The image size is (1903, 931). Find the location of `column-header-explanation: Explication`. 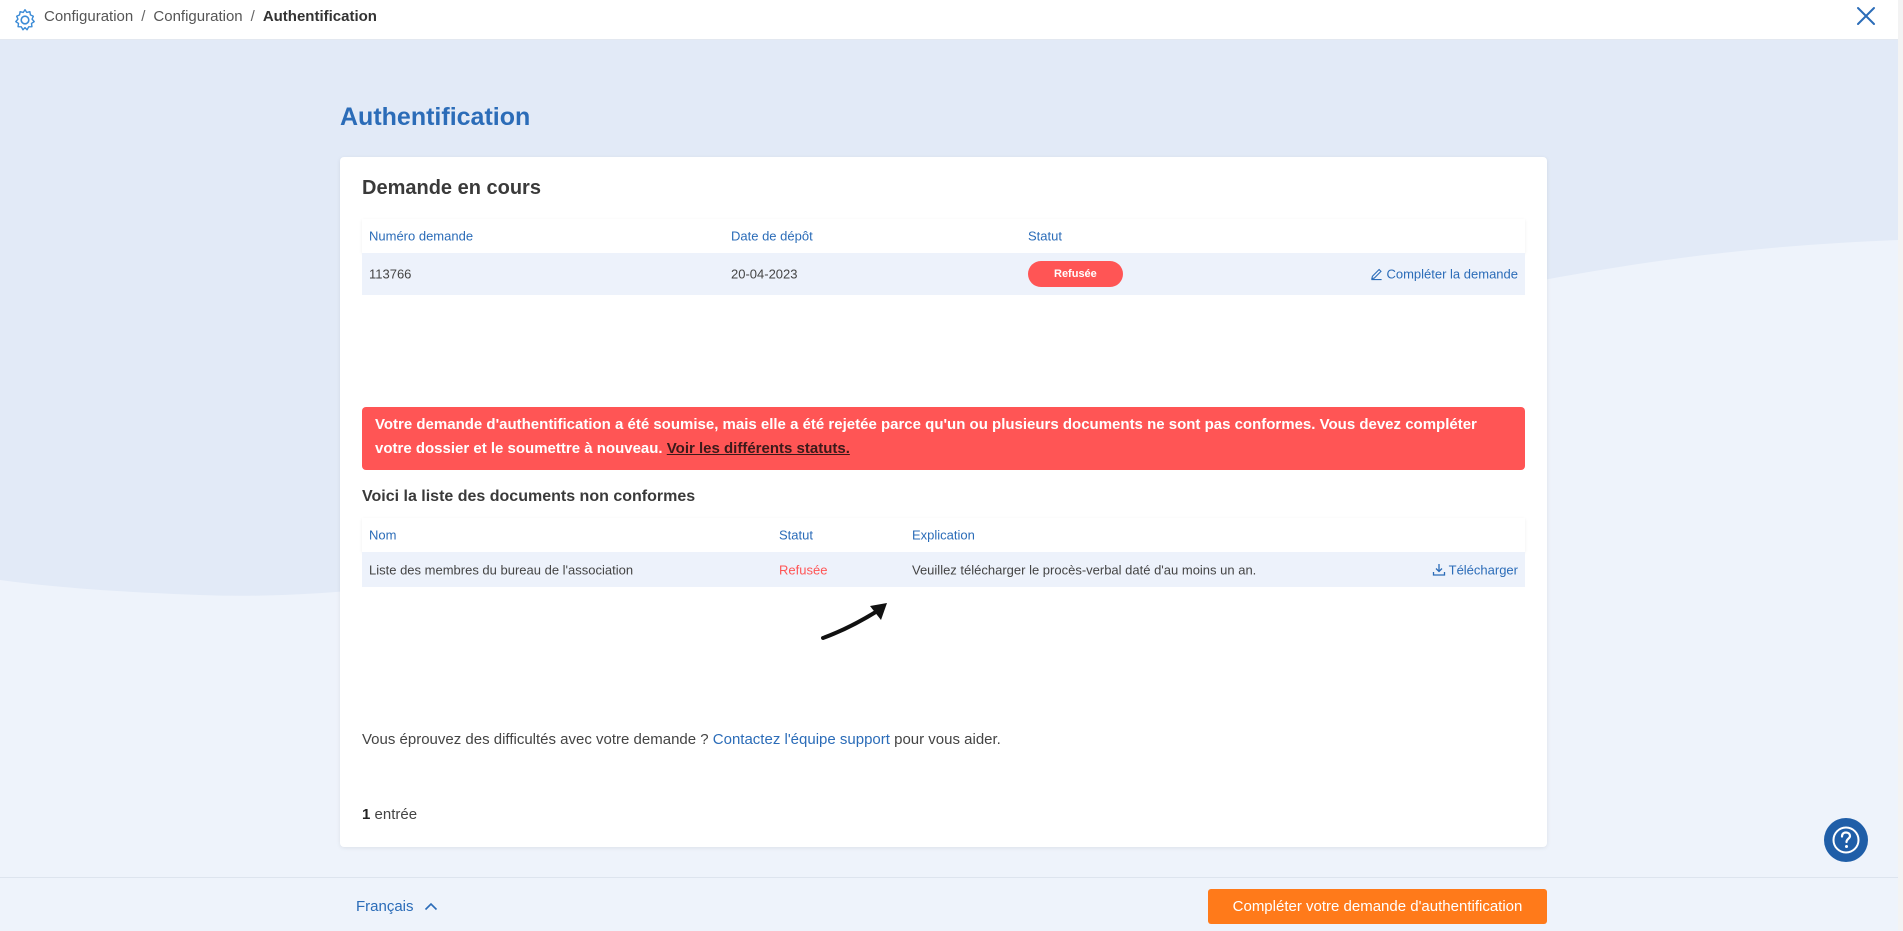

column-header-explanation: Explication is located at coordinates (943, 535).